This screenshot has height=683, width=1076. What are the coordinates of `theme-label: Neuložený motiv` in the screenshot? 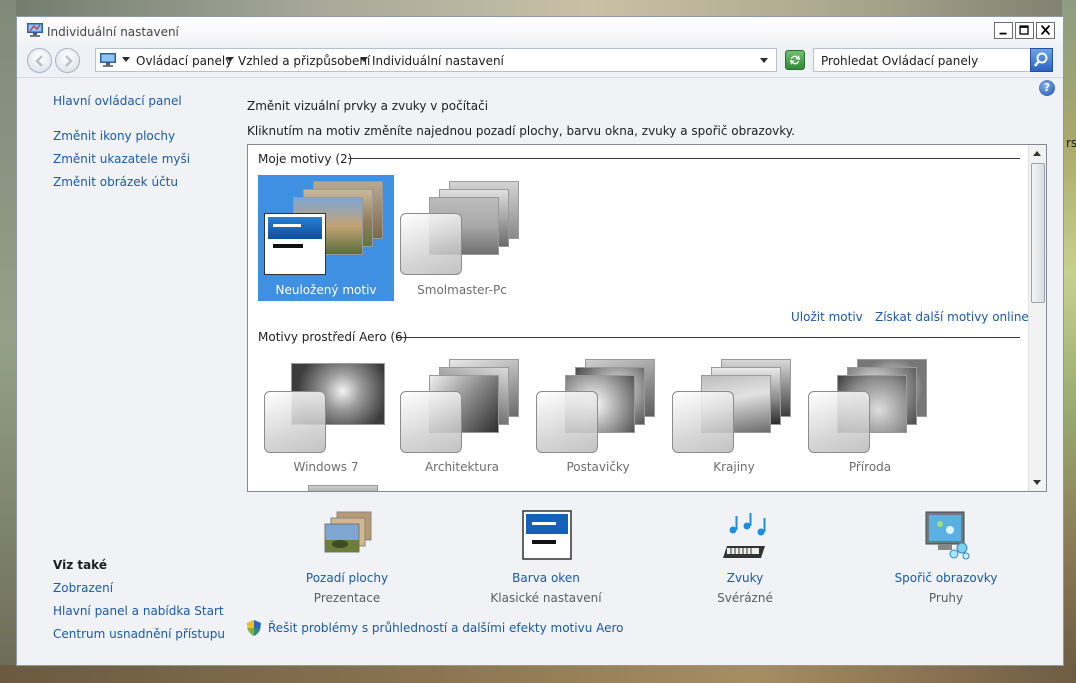 It's located at (326, 290).